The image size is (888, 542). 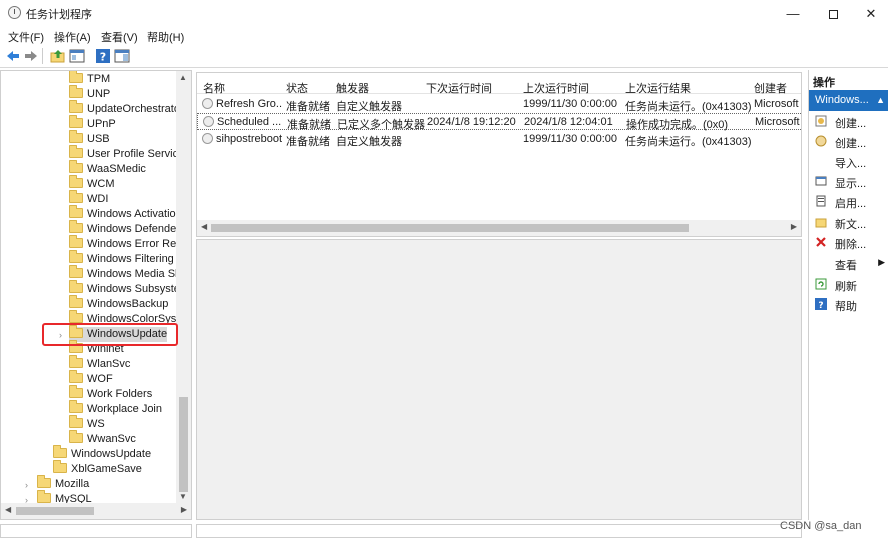 I want to click on scroll-up-icon: ▲, so click(x=183, y=77).